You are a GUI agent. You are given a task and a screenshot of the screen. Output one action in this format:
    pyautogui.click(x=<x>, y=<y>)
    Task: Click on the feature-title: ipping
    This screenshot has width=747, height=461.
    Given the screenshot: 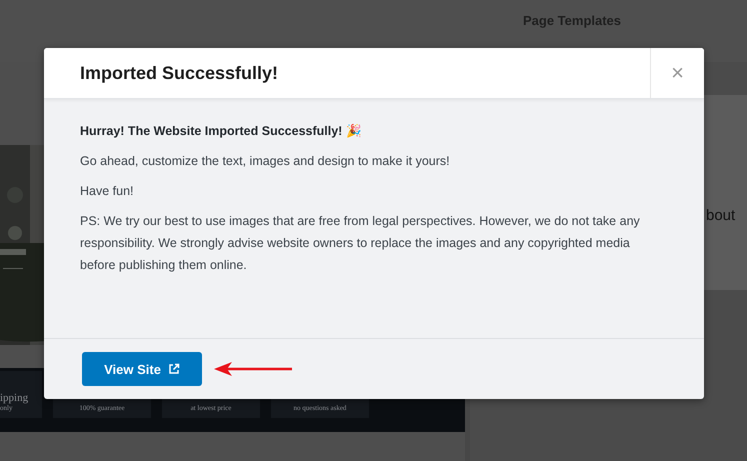 What is the action you would take?
    pyautogui.click(x=14, y=398)
    